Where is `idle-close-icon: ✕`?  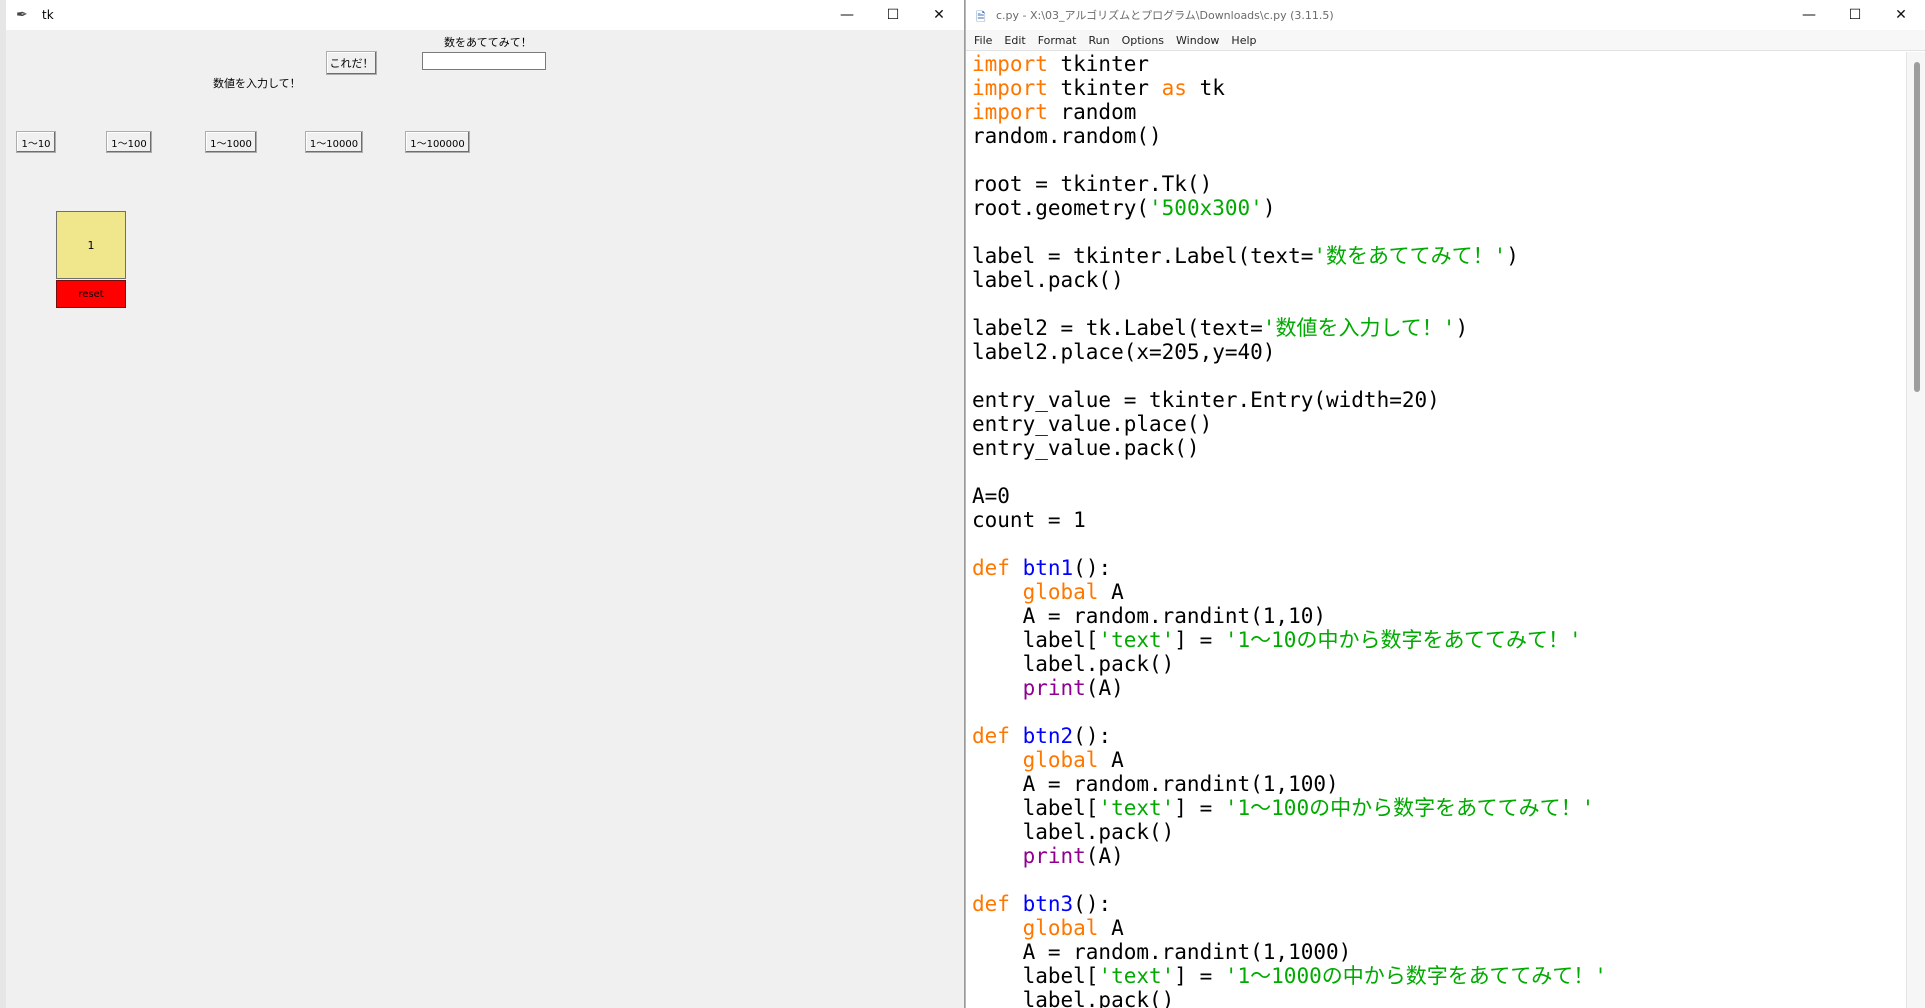 idle-close-icon: ✕ is located at coordinates (1901, 15).